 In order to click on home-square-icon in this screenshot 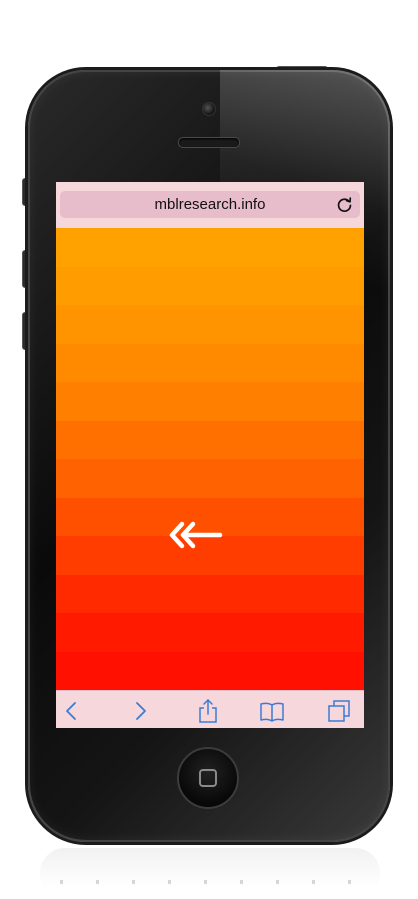, I will do `click(208, 778)`.